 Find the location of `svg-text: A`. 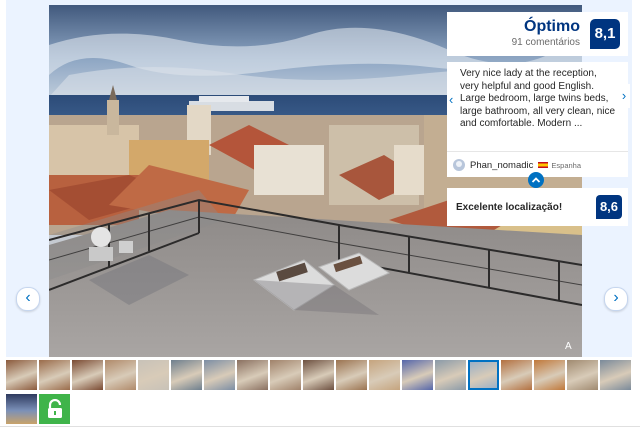

svg-text: A is located at coordinates (568, 346).